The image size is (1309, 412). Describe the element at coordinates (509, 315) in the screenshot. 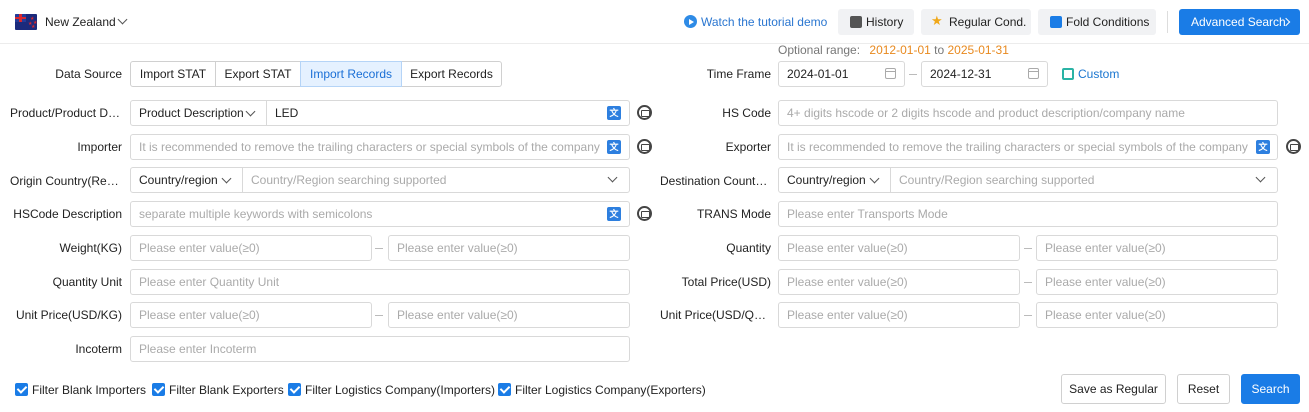

I see `unit-price-kg-max-input: Please enter value(≥0)` at that location.